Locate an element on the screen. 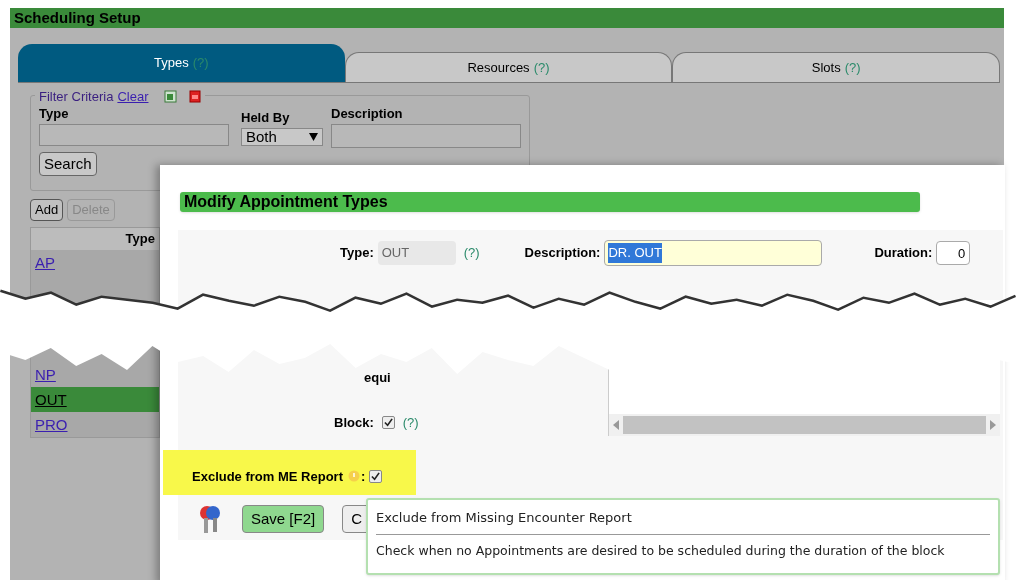 The image size is (1016, 580). exclude-label: Exclude from ME Report is located at coordinates (267, 477).